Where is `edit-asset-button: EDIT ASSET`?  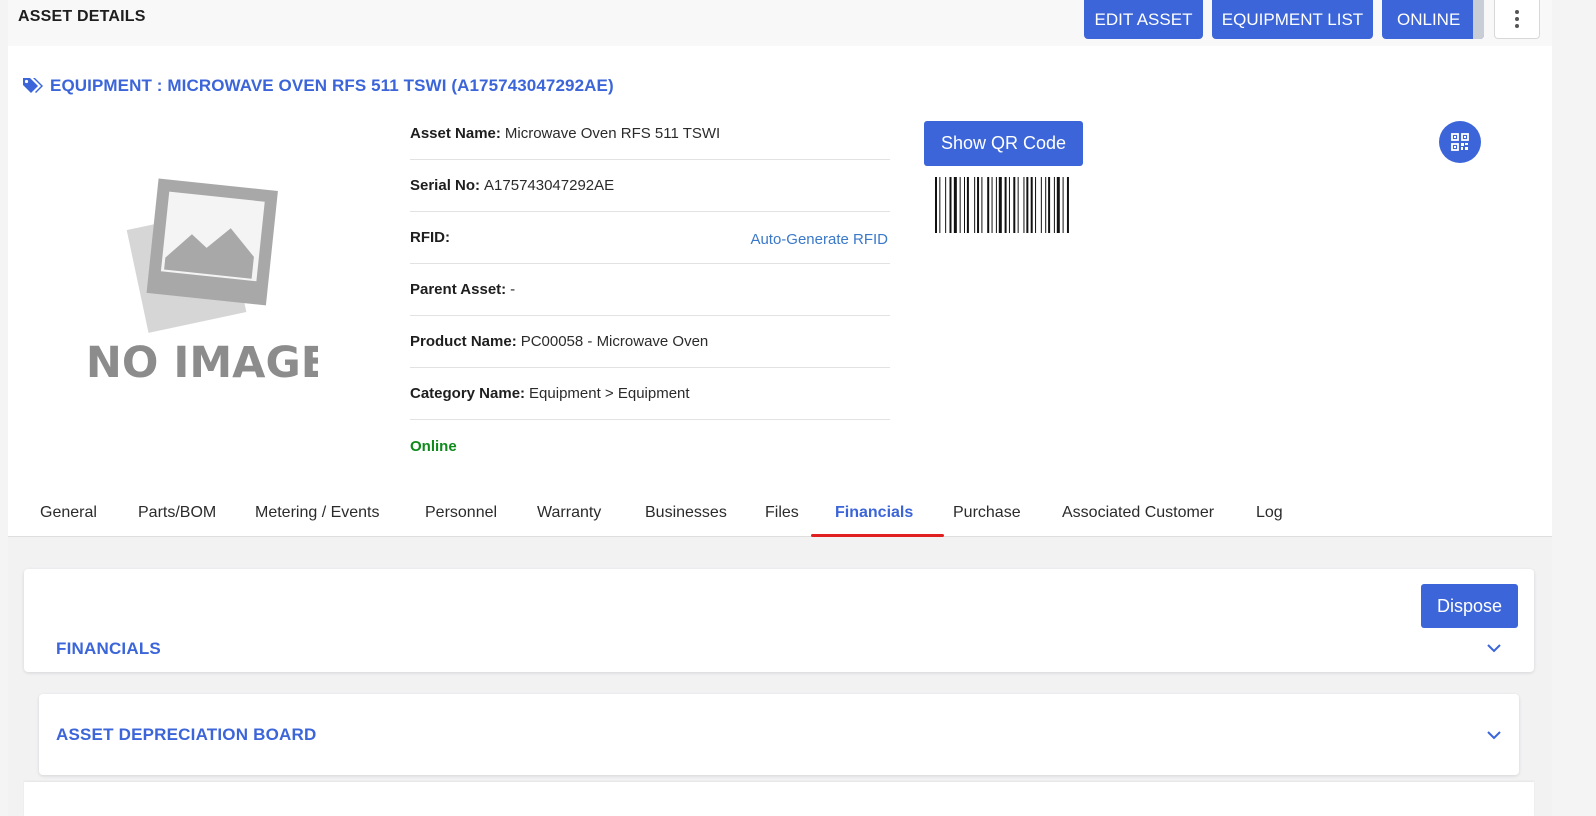 edit-asset-button: EDIT ASSET is located at coordinates (1143, 19).